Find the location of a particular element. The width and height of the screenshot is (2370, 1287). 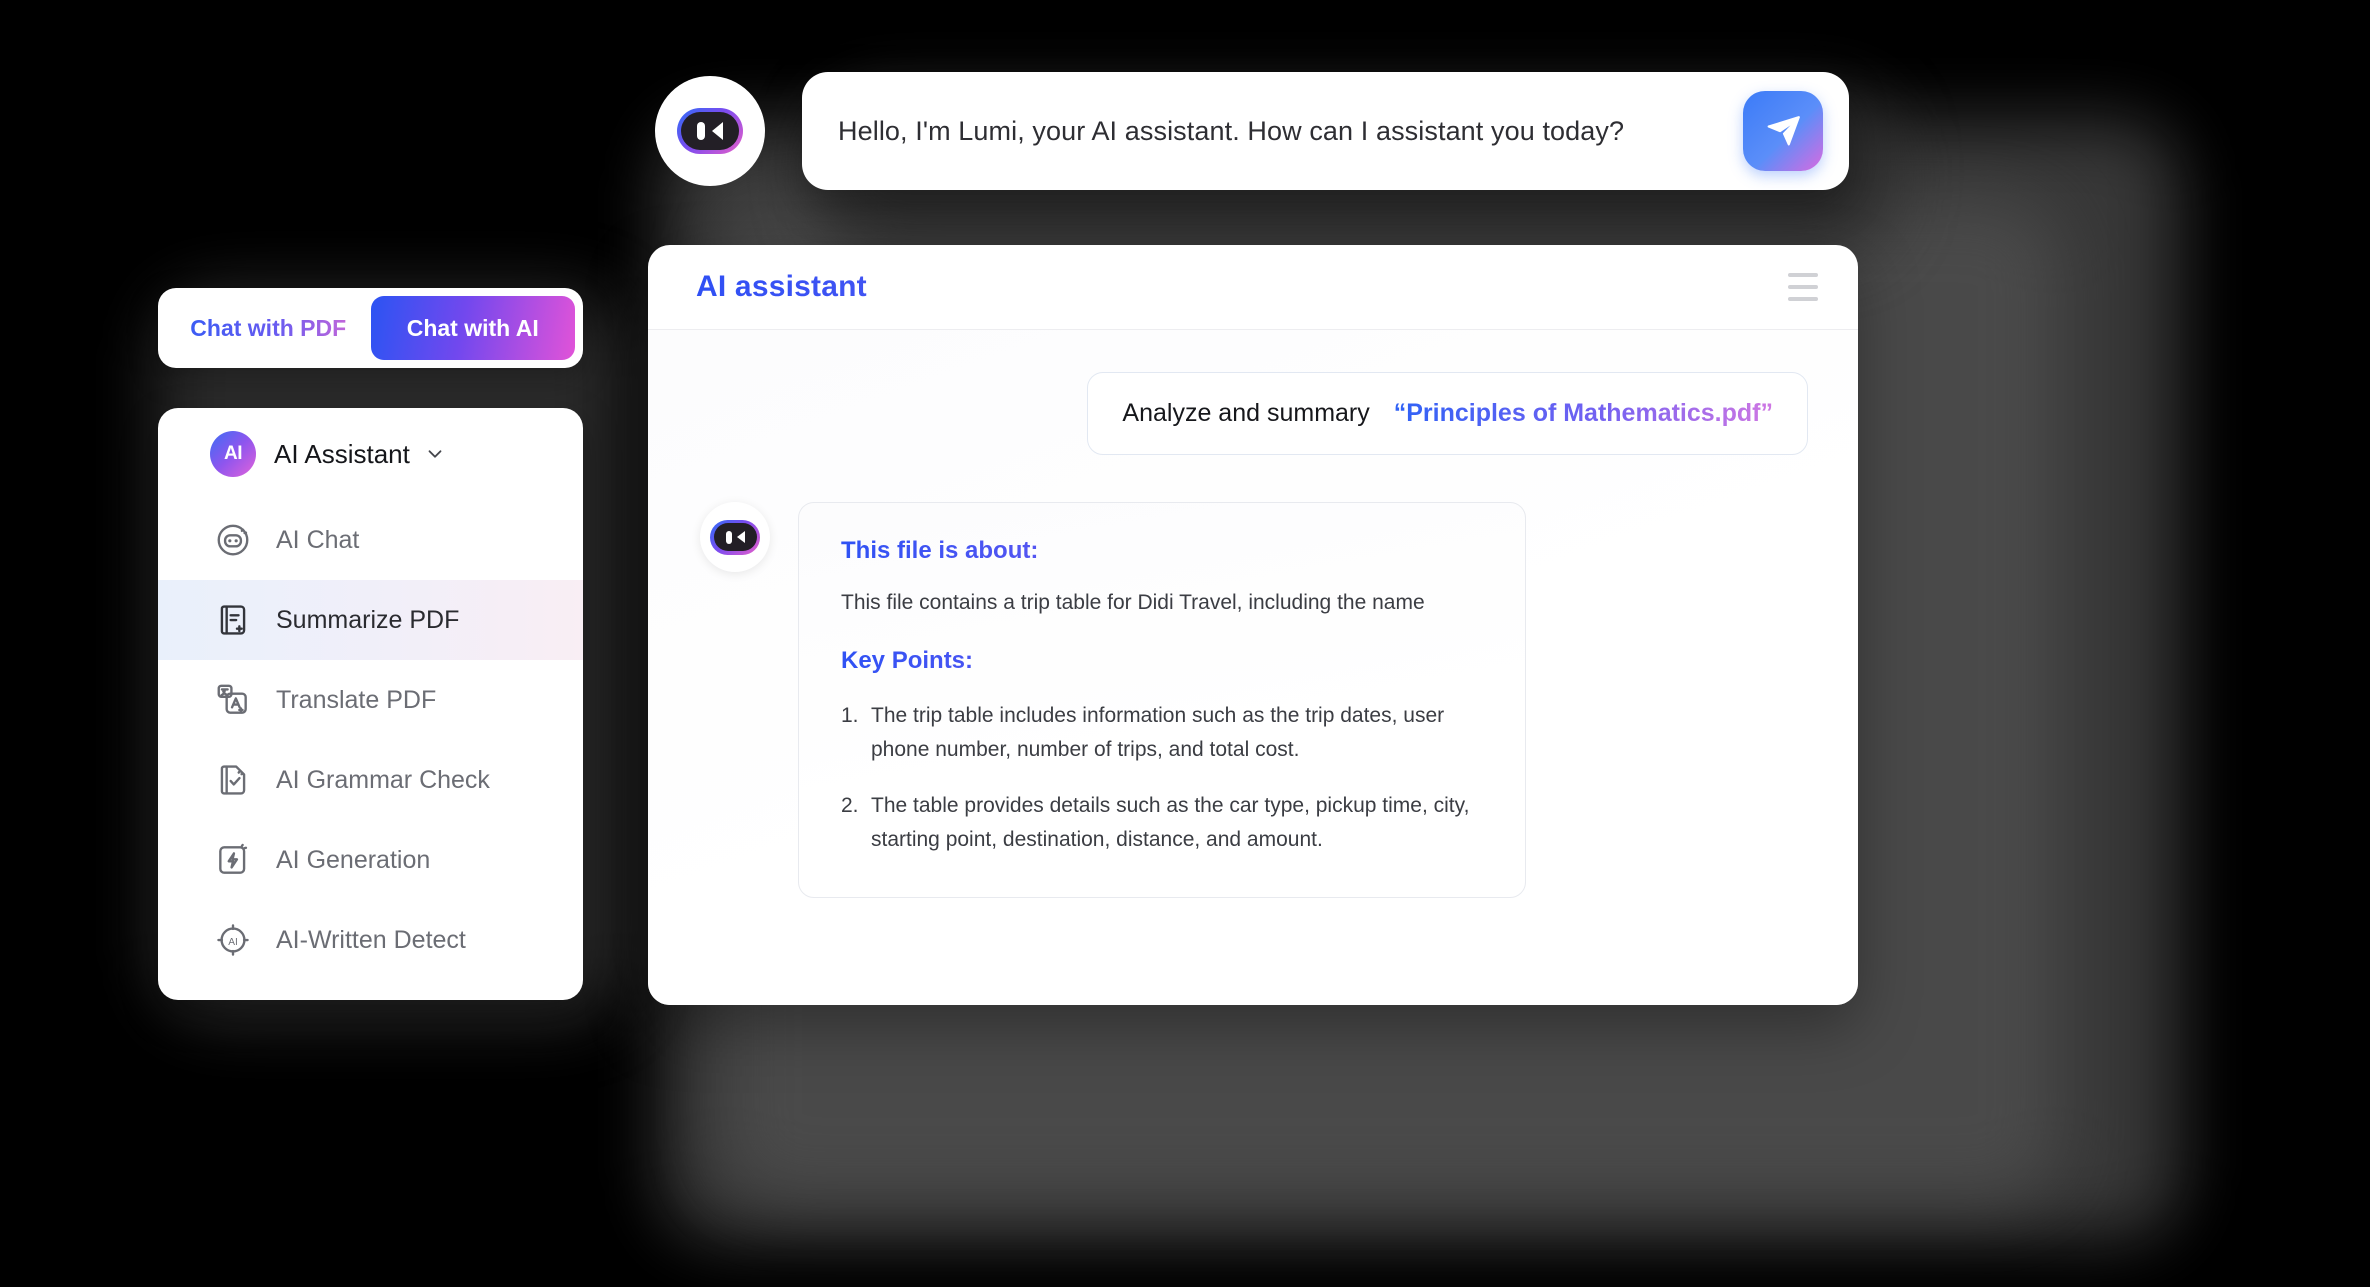

svg-text: AI is located at coordinates (233, 942).